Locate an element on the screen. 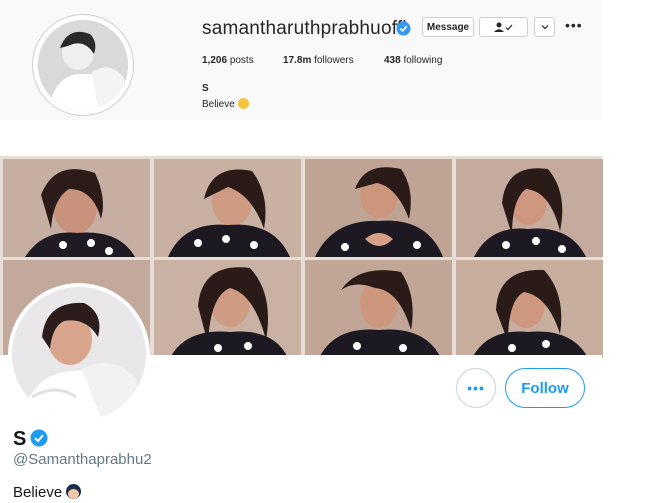 The image size is (650, 503). follow-button: Follow is located at coordinates (545, 388).